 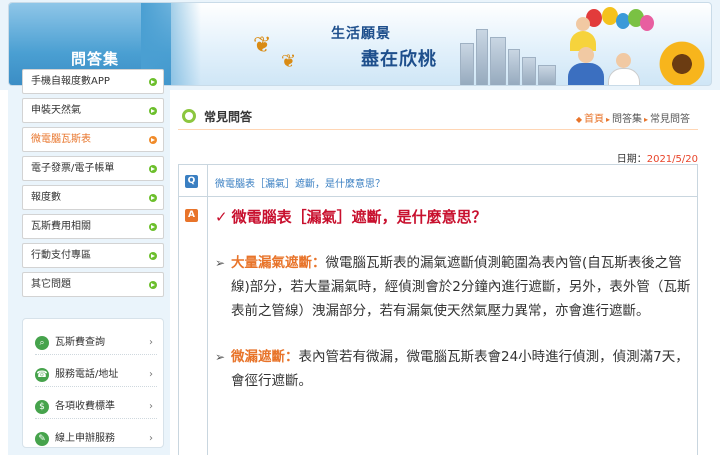 What do you see at coordinates (265, 357) in the screenshot?
I see `paragraph-highlight: 微漏遮斷：` at bounding box center [265, 357].